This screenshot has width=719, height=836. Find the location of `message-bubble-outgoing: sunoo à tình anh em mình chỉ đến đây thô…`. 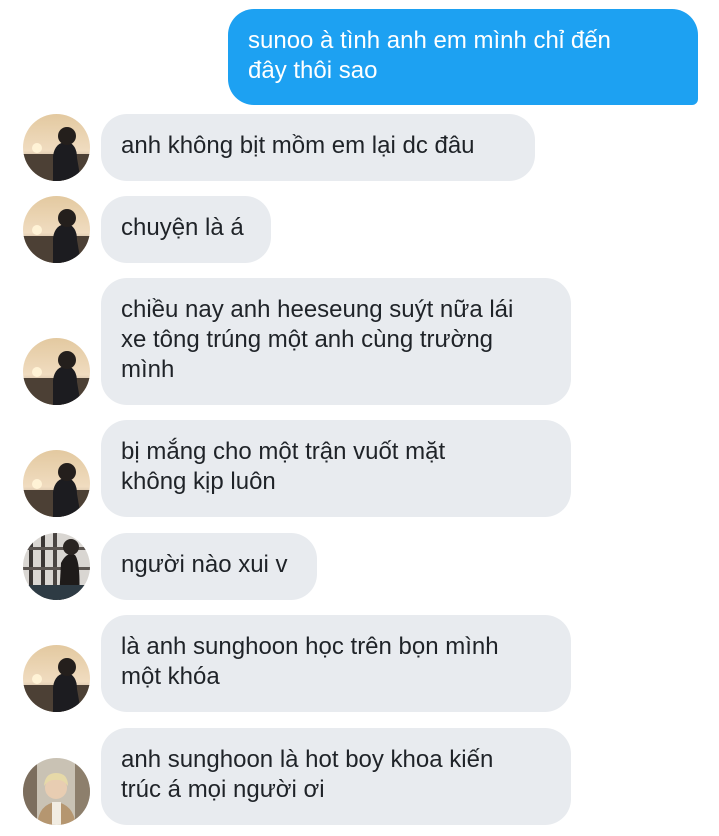

message-bubble-outgoing: sunoo à tình anh em mình chỉ đến đây thô… is located at coordinates (463, 57).